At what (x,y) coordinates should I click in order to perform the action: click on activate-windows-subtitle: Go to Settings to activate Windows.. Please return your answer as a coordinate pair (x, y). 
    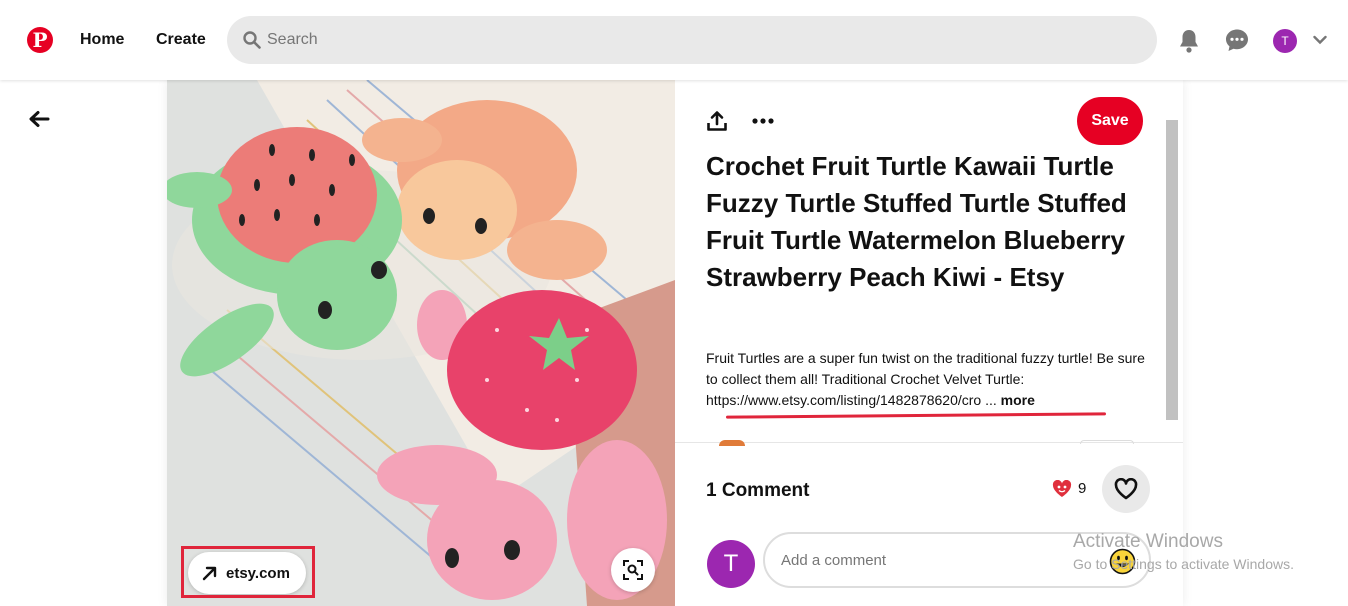
    Looking at the image, I should click on (1183, 564).